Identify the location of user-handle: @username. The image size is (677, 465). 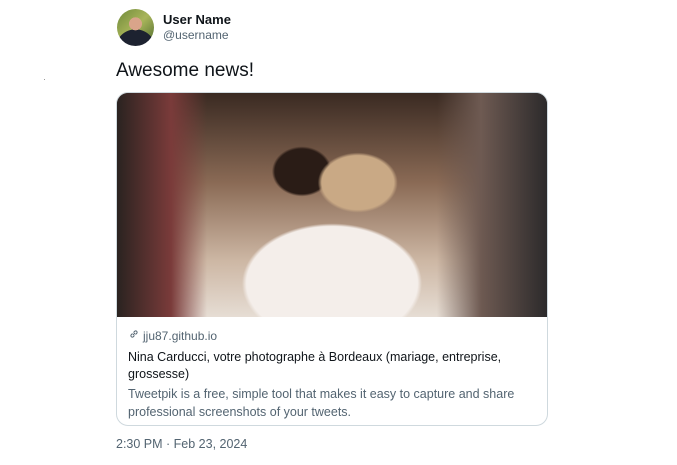
(196, 35).